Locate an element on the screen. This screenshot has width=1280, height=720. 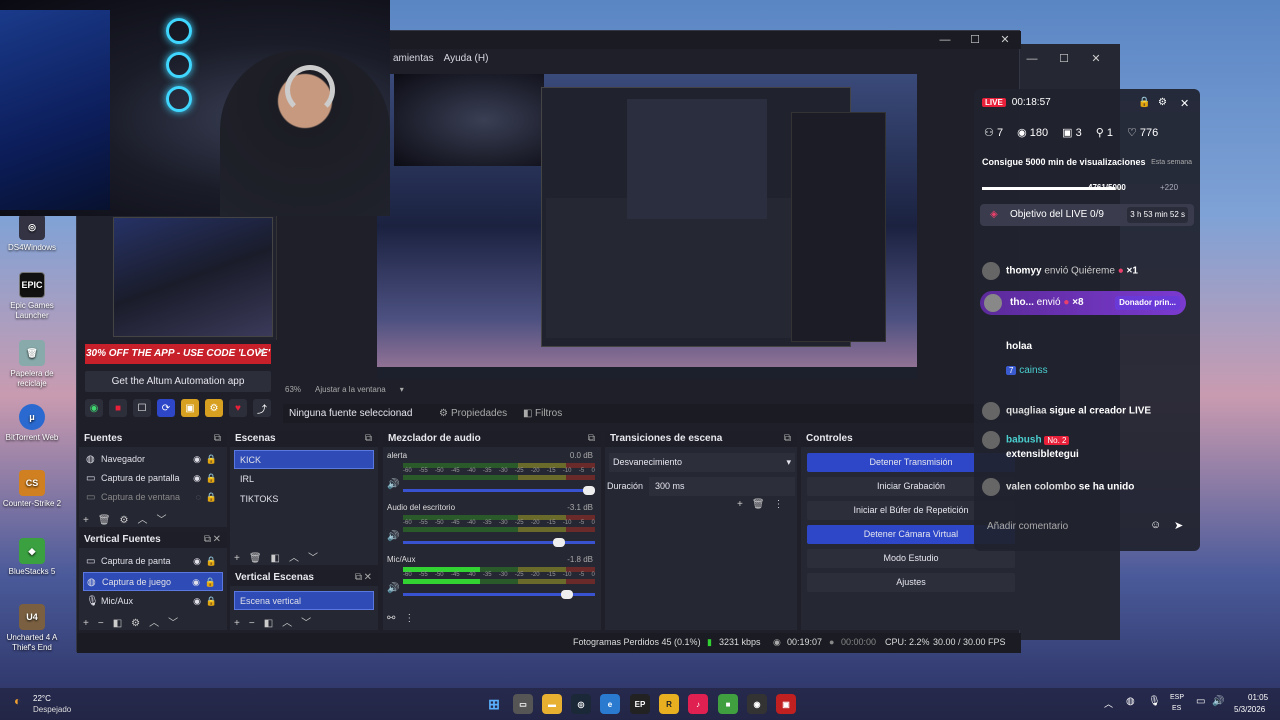
desktop-icon-cs2: CS Counter-Strike 2 is located at coordinates (32, 489).